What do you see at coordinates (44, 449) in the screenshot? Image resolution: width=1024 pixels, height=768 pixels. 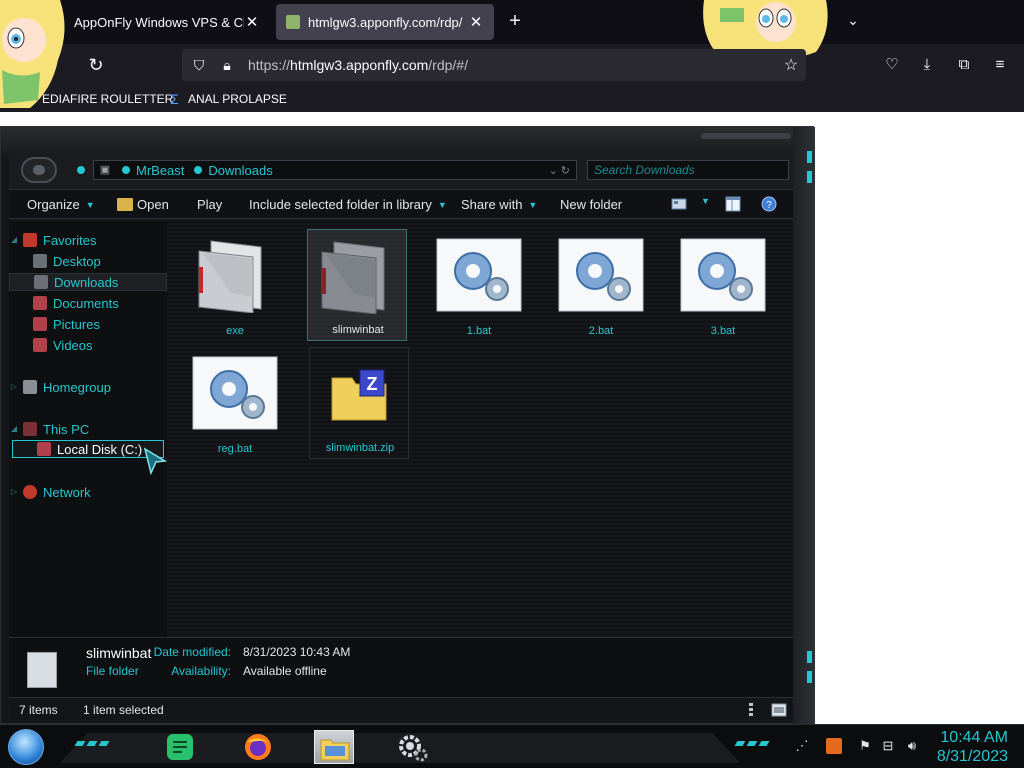 I see `drive-icon` at bounding box center [44, 449].